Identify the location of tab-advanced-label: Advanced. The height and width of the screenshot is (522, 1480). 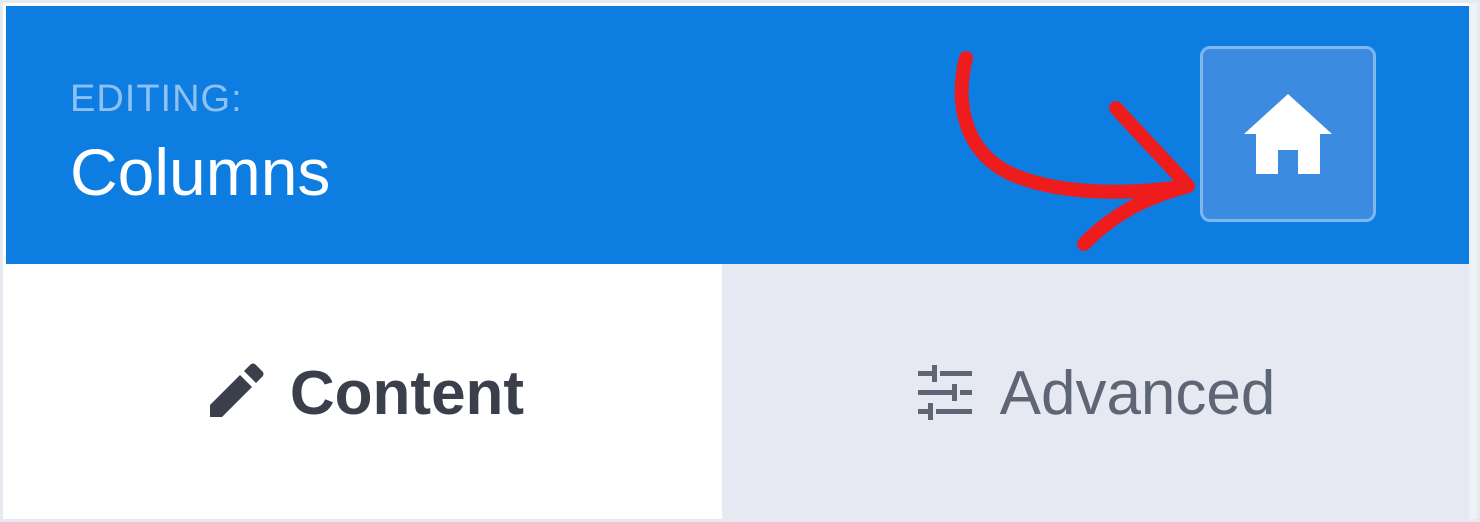
(1137, 393).